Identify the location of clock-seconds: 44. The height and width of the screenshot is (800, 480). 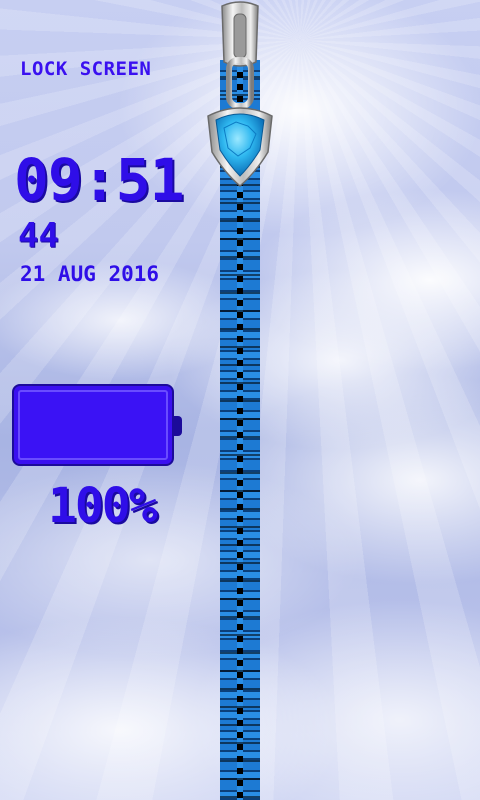
(38, 236).